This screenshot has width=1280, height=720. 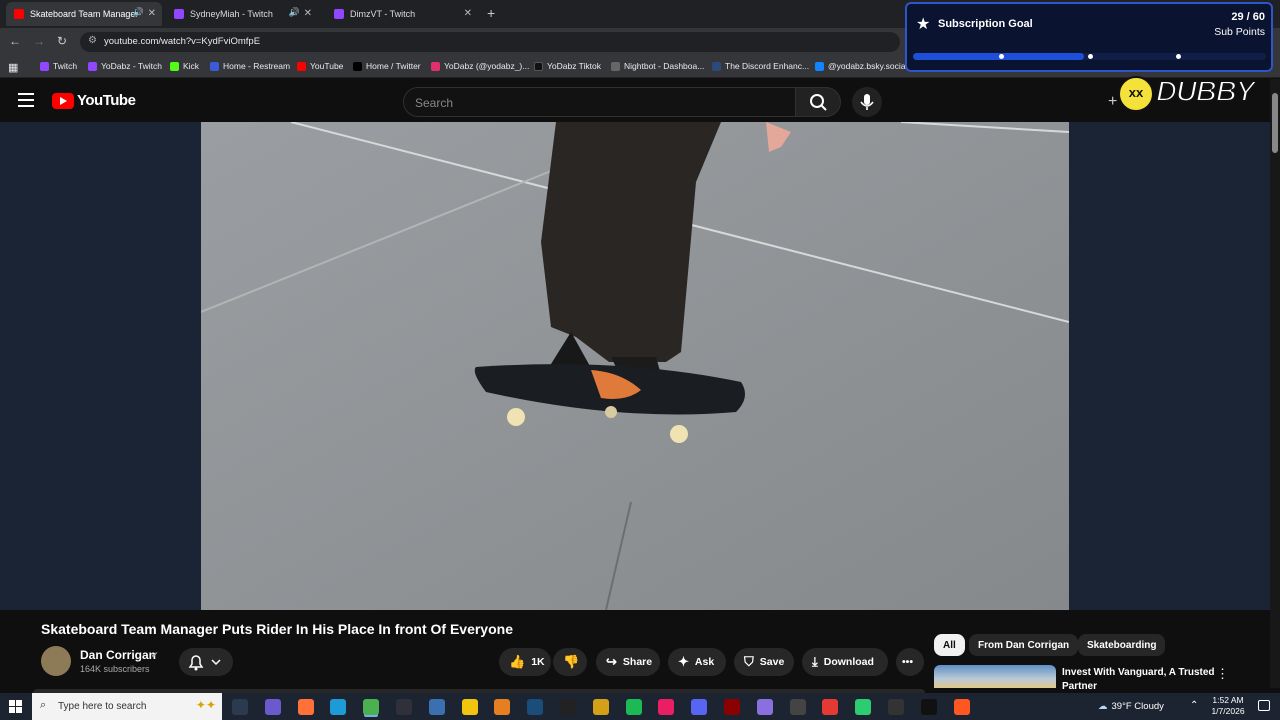 I want to click on spotify-icon, so click(x=634, y=707).